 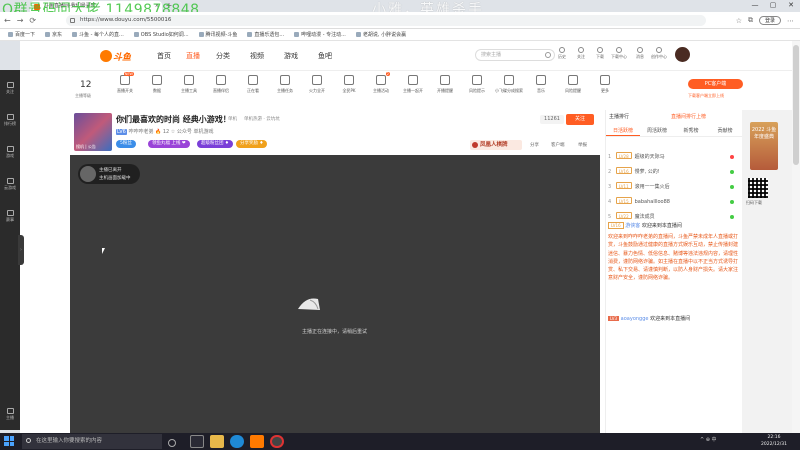 What do you see at coordinates (515, 55) in the screenshot?
I see `site-search-input: 搜索主播` at bounding box center [515, 55].